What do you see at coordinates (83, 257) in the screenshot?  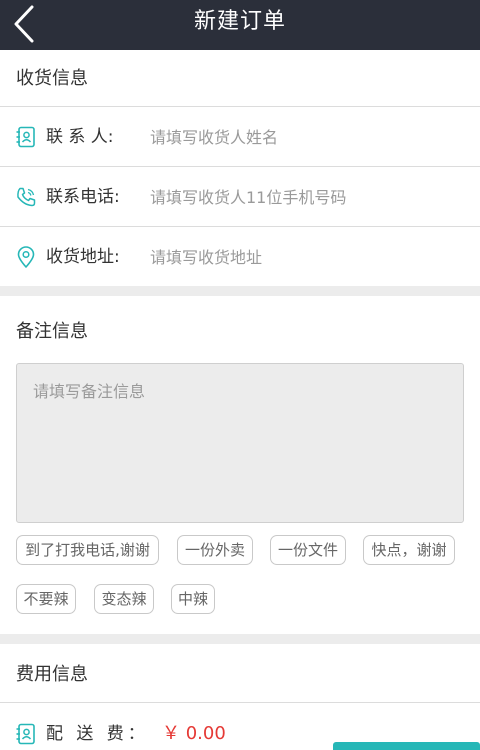 I see `address-label: 收货地址:` at bounding box center [83, 257].